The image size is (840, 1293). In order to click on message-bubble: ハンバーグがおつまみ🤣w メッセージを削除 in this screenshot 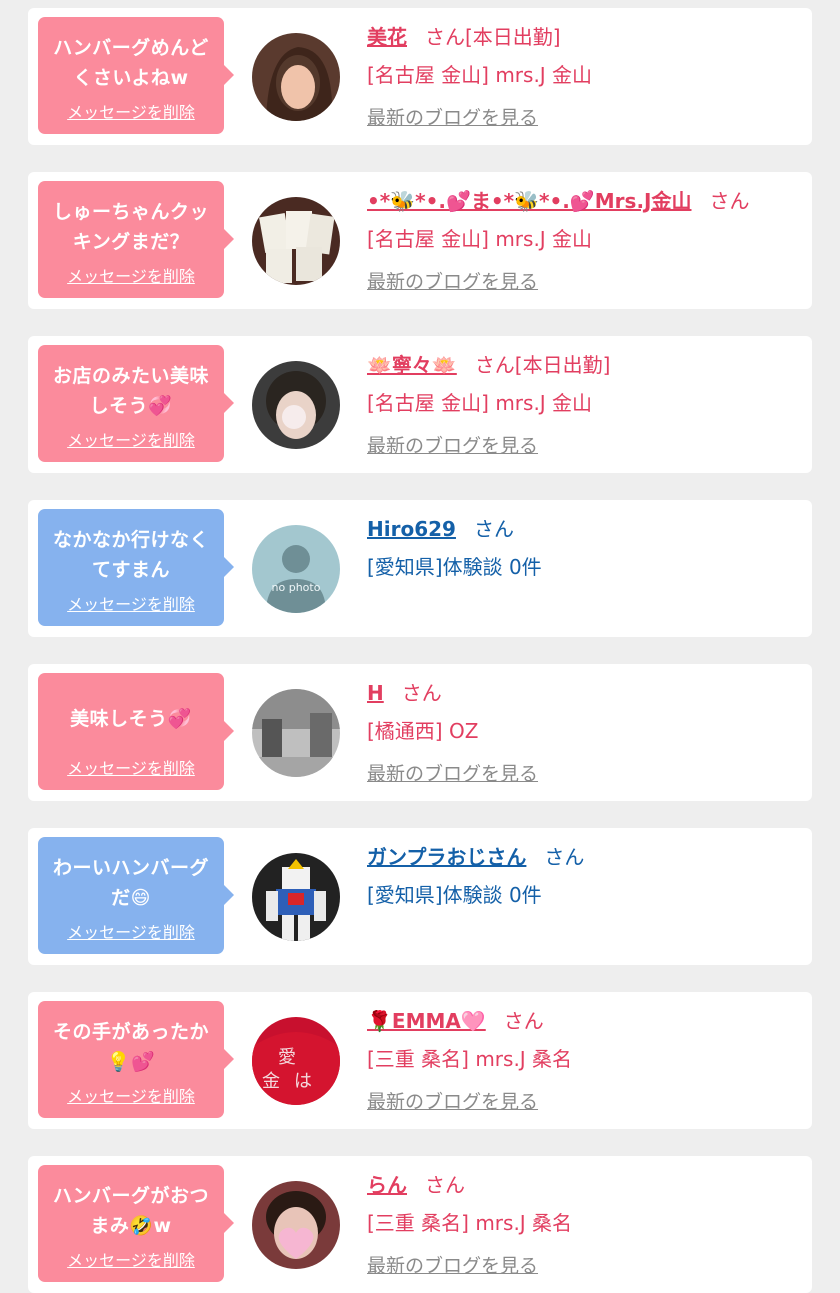, I will do `click(136, 1223)`.